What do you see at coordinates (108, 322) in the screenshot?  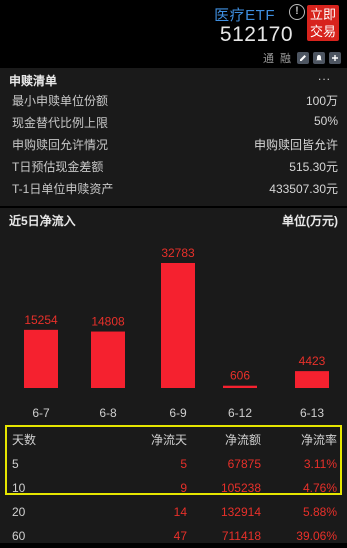 I see `data-label: 14808` at bounding box center [108, 322].